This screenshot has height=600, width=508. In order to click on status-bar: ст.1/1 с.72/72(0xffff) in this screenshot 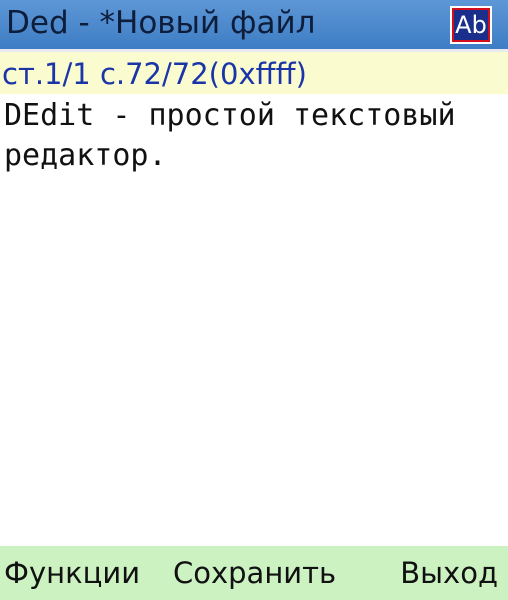, I will do `click(254, 73)`.